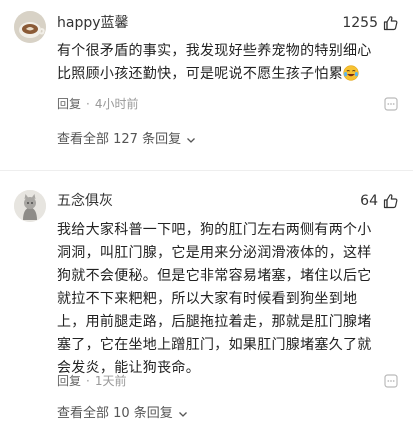  I want to click on username: 五念俱灰, so click(85, 201).